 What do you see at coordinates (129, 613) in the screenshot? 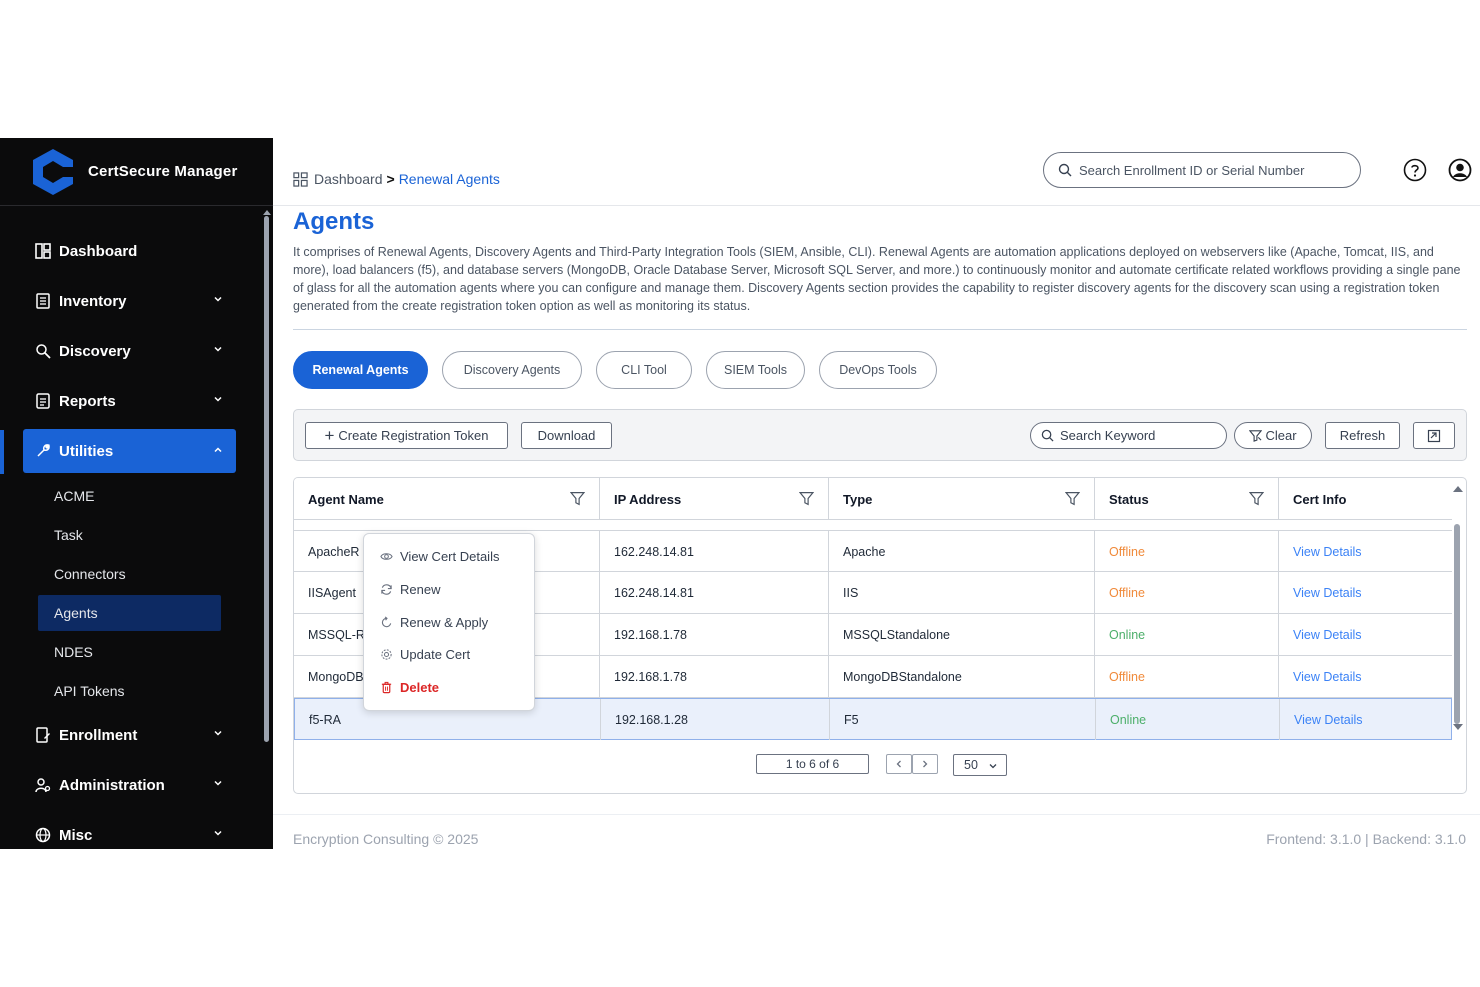
I see `sub-item-agents: Agents` at bounding box center [129, 613].